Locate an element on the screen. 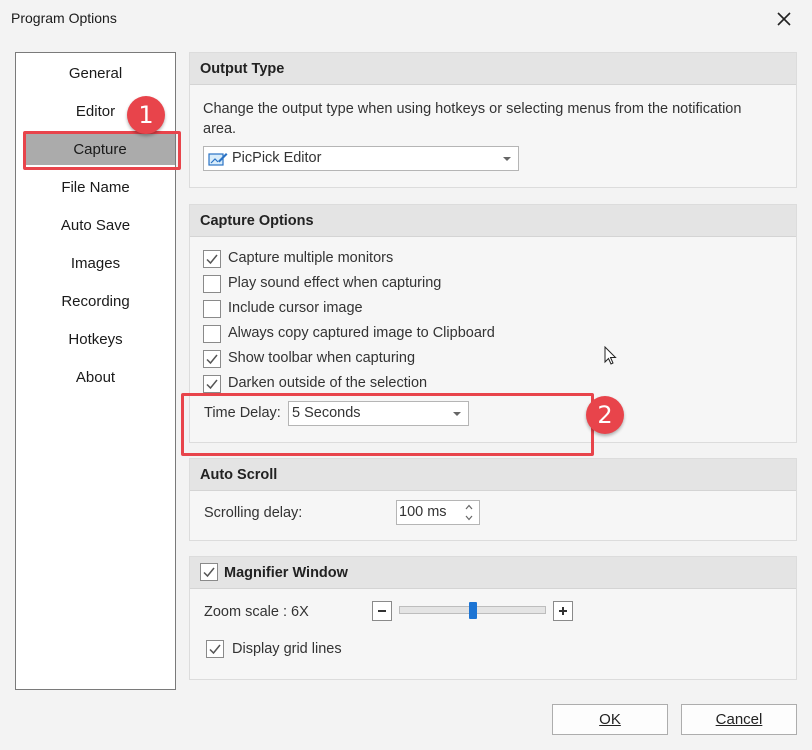  sidebar-item-auto-save: Auto Save is located at coordinates (95, 225).